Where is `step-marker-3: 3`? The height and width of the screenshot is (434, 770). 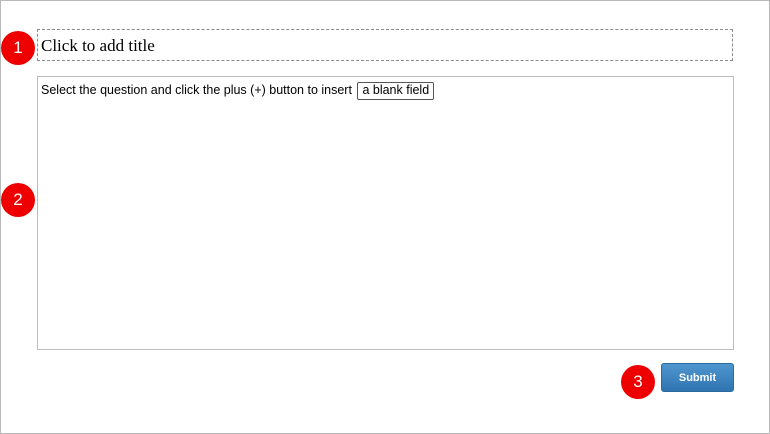 step-marker-3: 3 is located at coordinates (638, 382).